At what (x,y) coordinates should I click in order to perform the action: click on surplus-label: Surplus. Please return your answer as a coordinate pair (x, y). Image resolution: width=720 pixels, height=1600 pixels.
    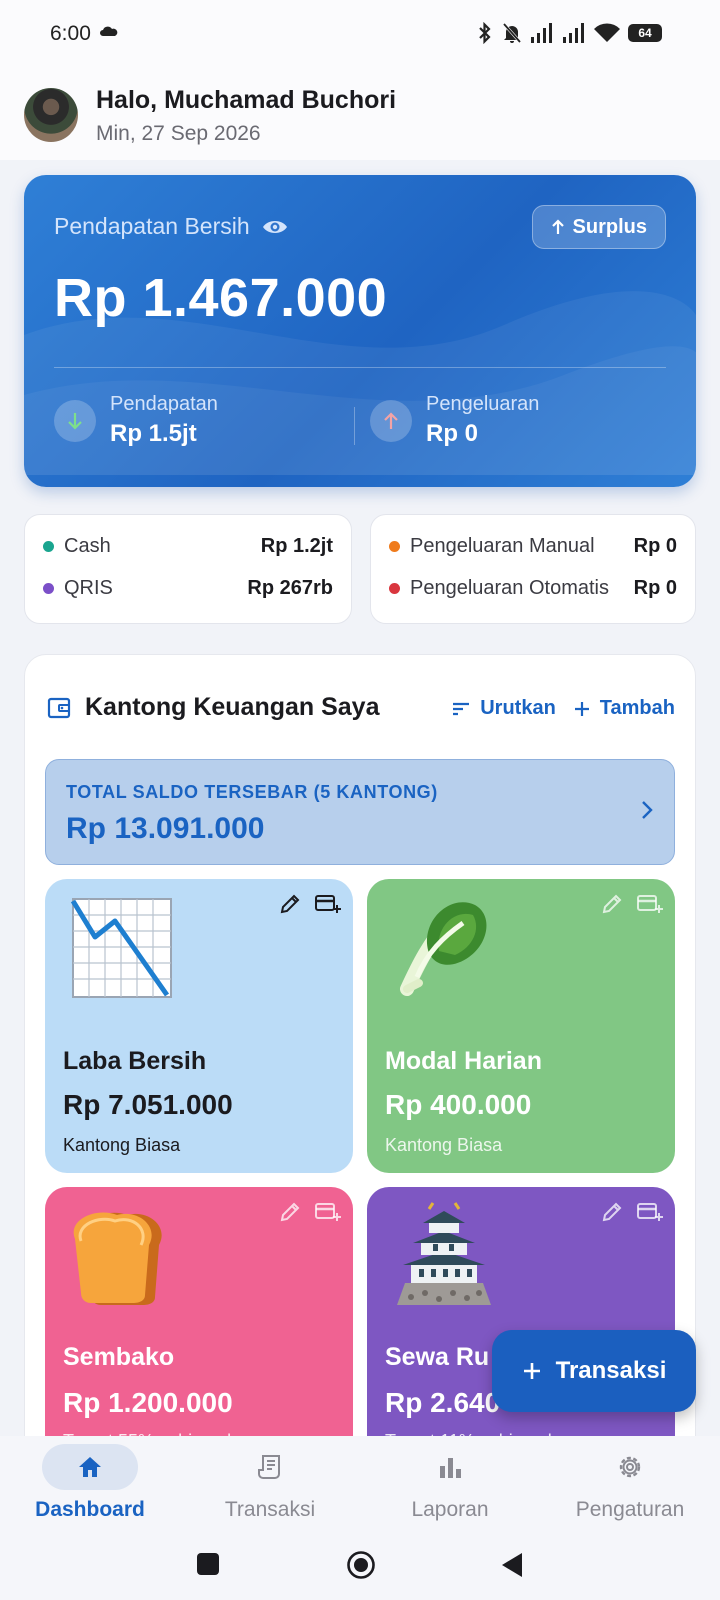
    Looking at the image, I should click on (609, 226).